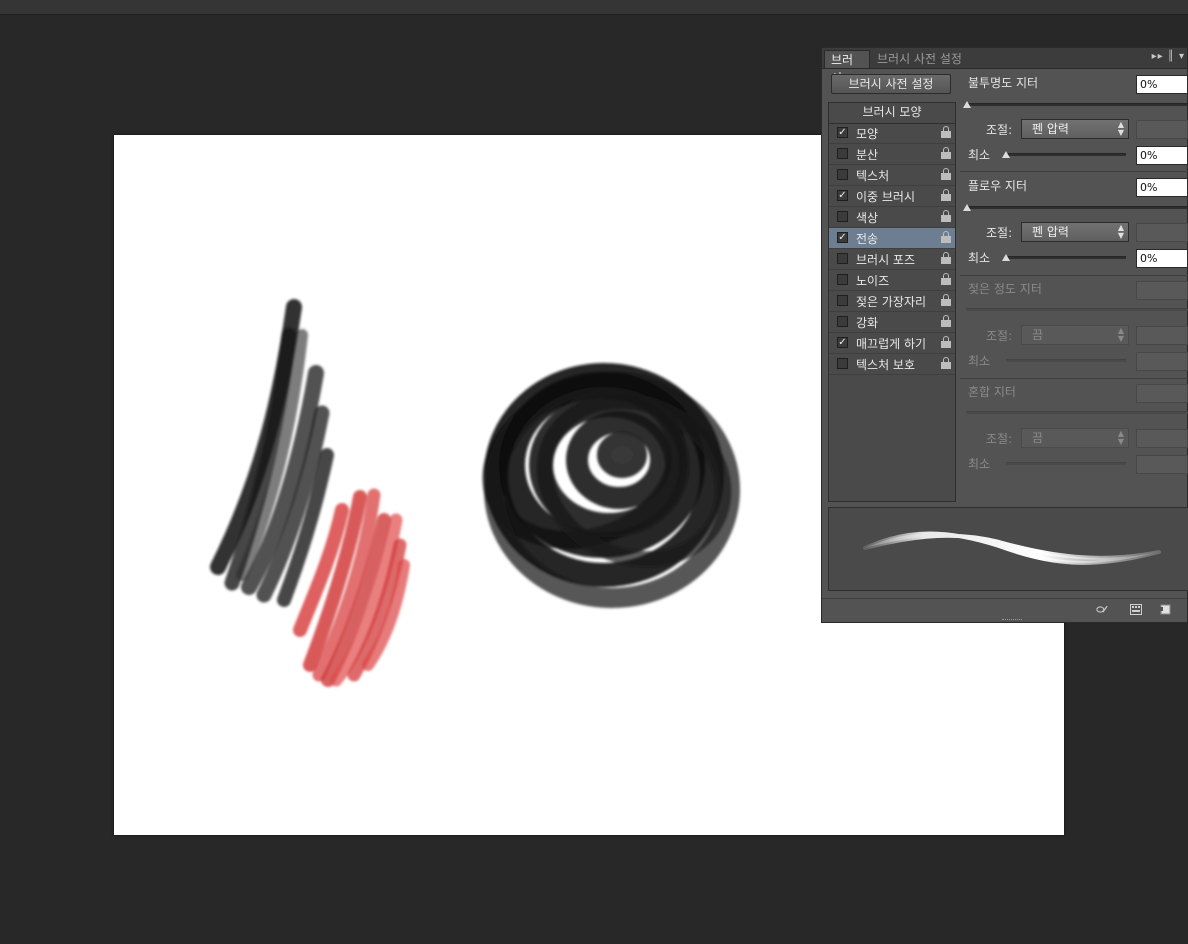 The width and height of the screenshot is (1188, 944). Describe the element at coordinates (1066, 463) in the screenshot. I see `mix-min-slider` at that location.